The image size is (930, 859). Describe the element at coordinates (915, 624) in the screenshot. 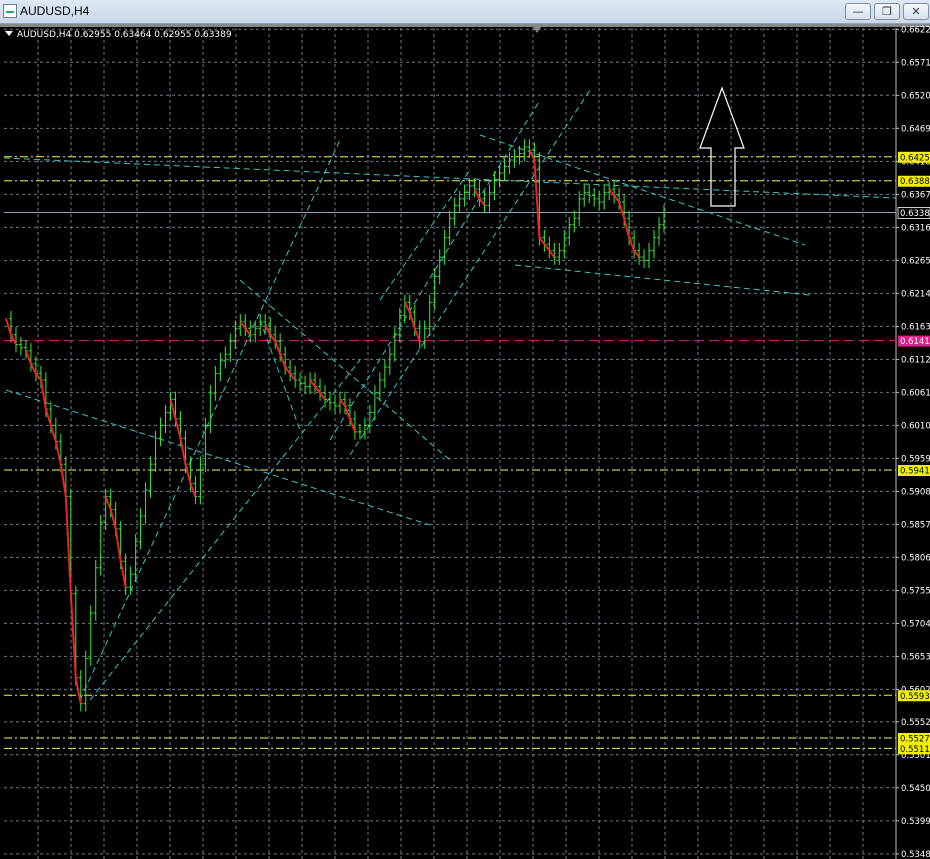

I see `y-tick-label: 0.57040` at that location.